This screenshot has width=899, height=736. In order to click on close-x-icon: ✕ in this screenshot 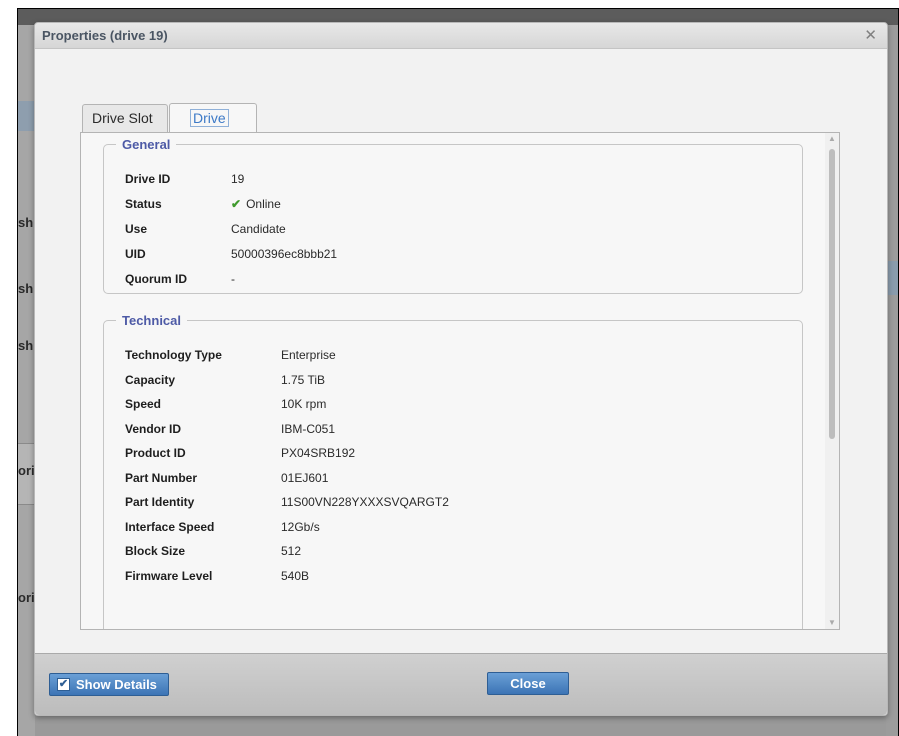, I will do `click(870, 35)`.